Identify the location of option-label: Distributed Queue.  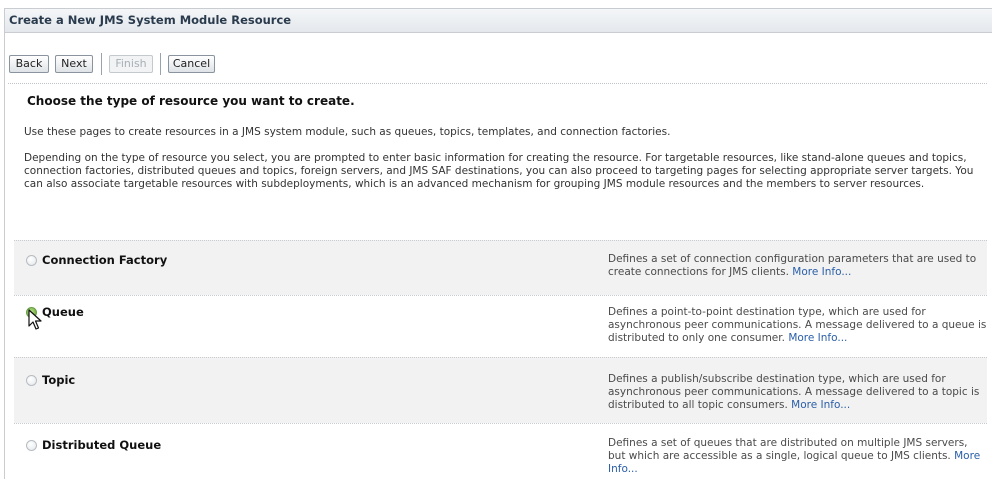
(102, 445).